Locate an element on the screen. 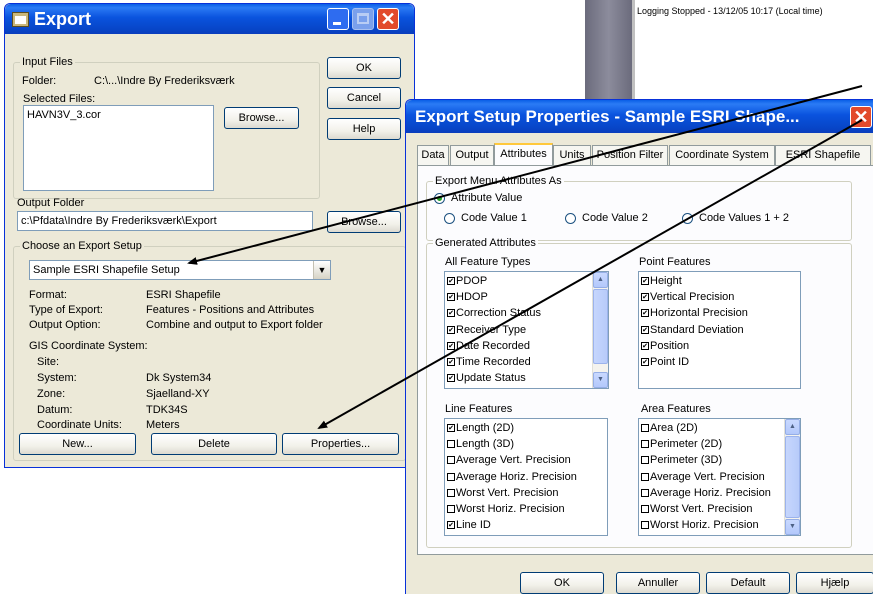  checkbox-item: ✔ Standard Deviation is located at coordinates (719, 330).